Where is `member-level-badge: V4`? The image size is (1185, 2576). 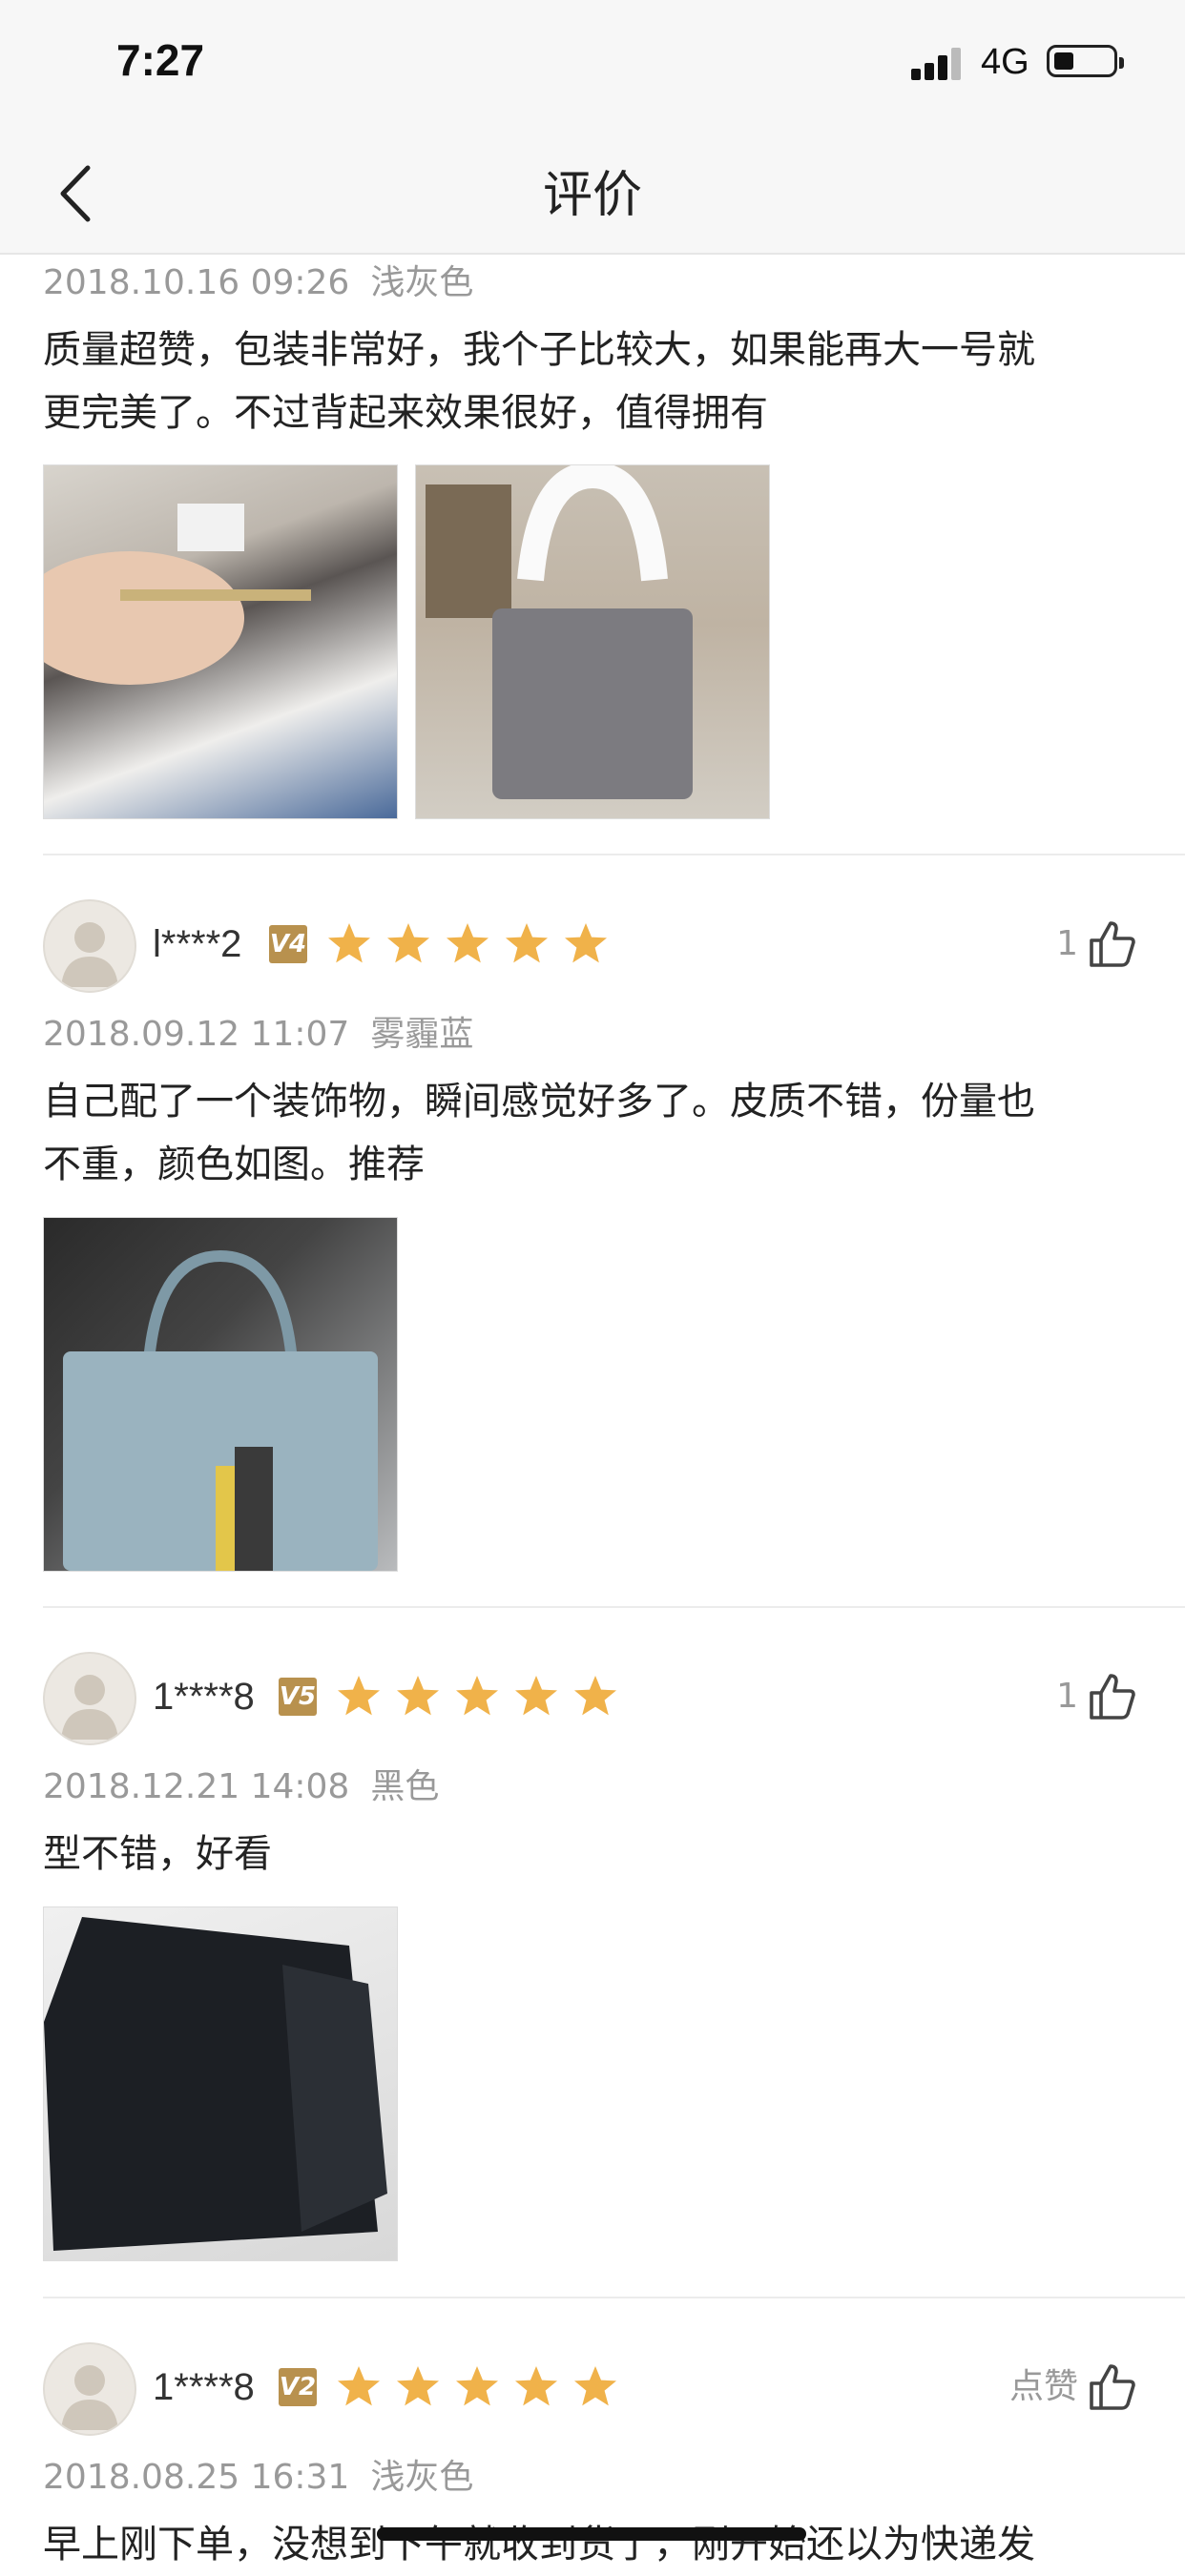 member-level-badge: V4 is located at coordinates (288, 944).